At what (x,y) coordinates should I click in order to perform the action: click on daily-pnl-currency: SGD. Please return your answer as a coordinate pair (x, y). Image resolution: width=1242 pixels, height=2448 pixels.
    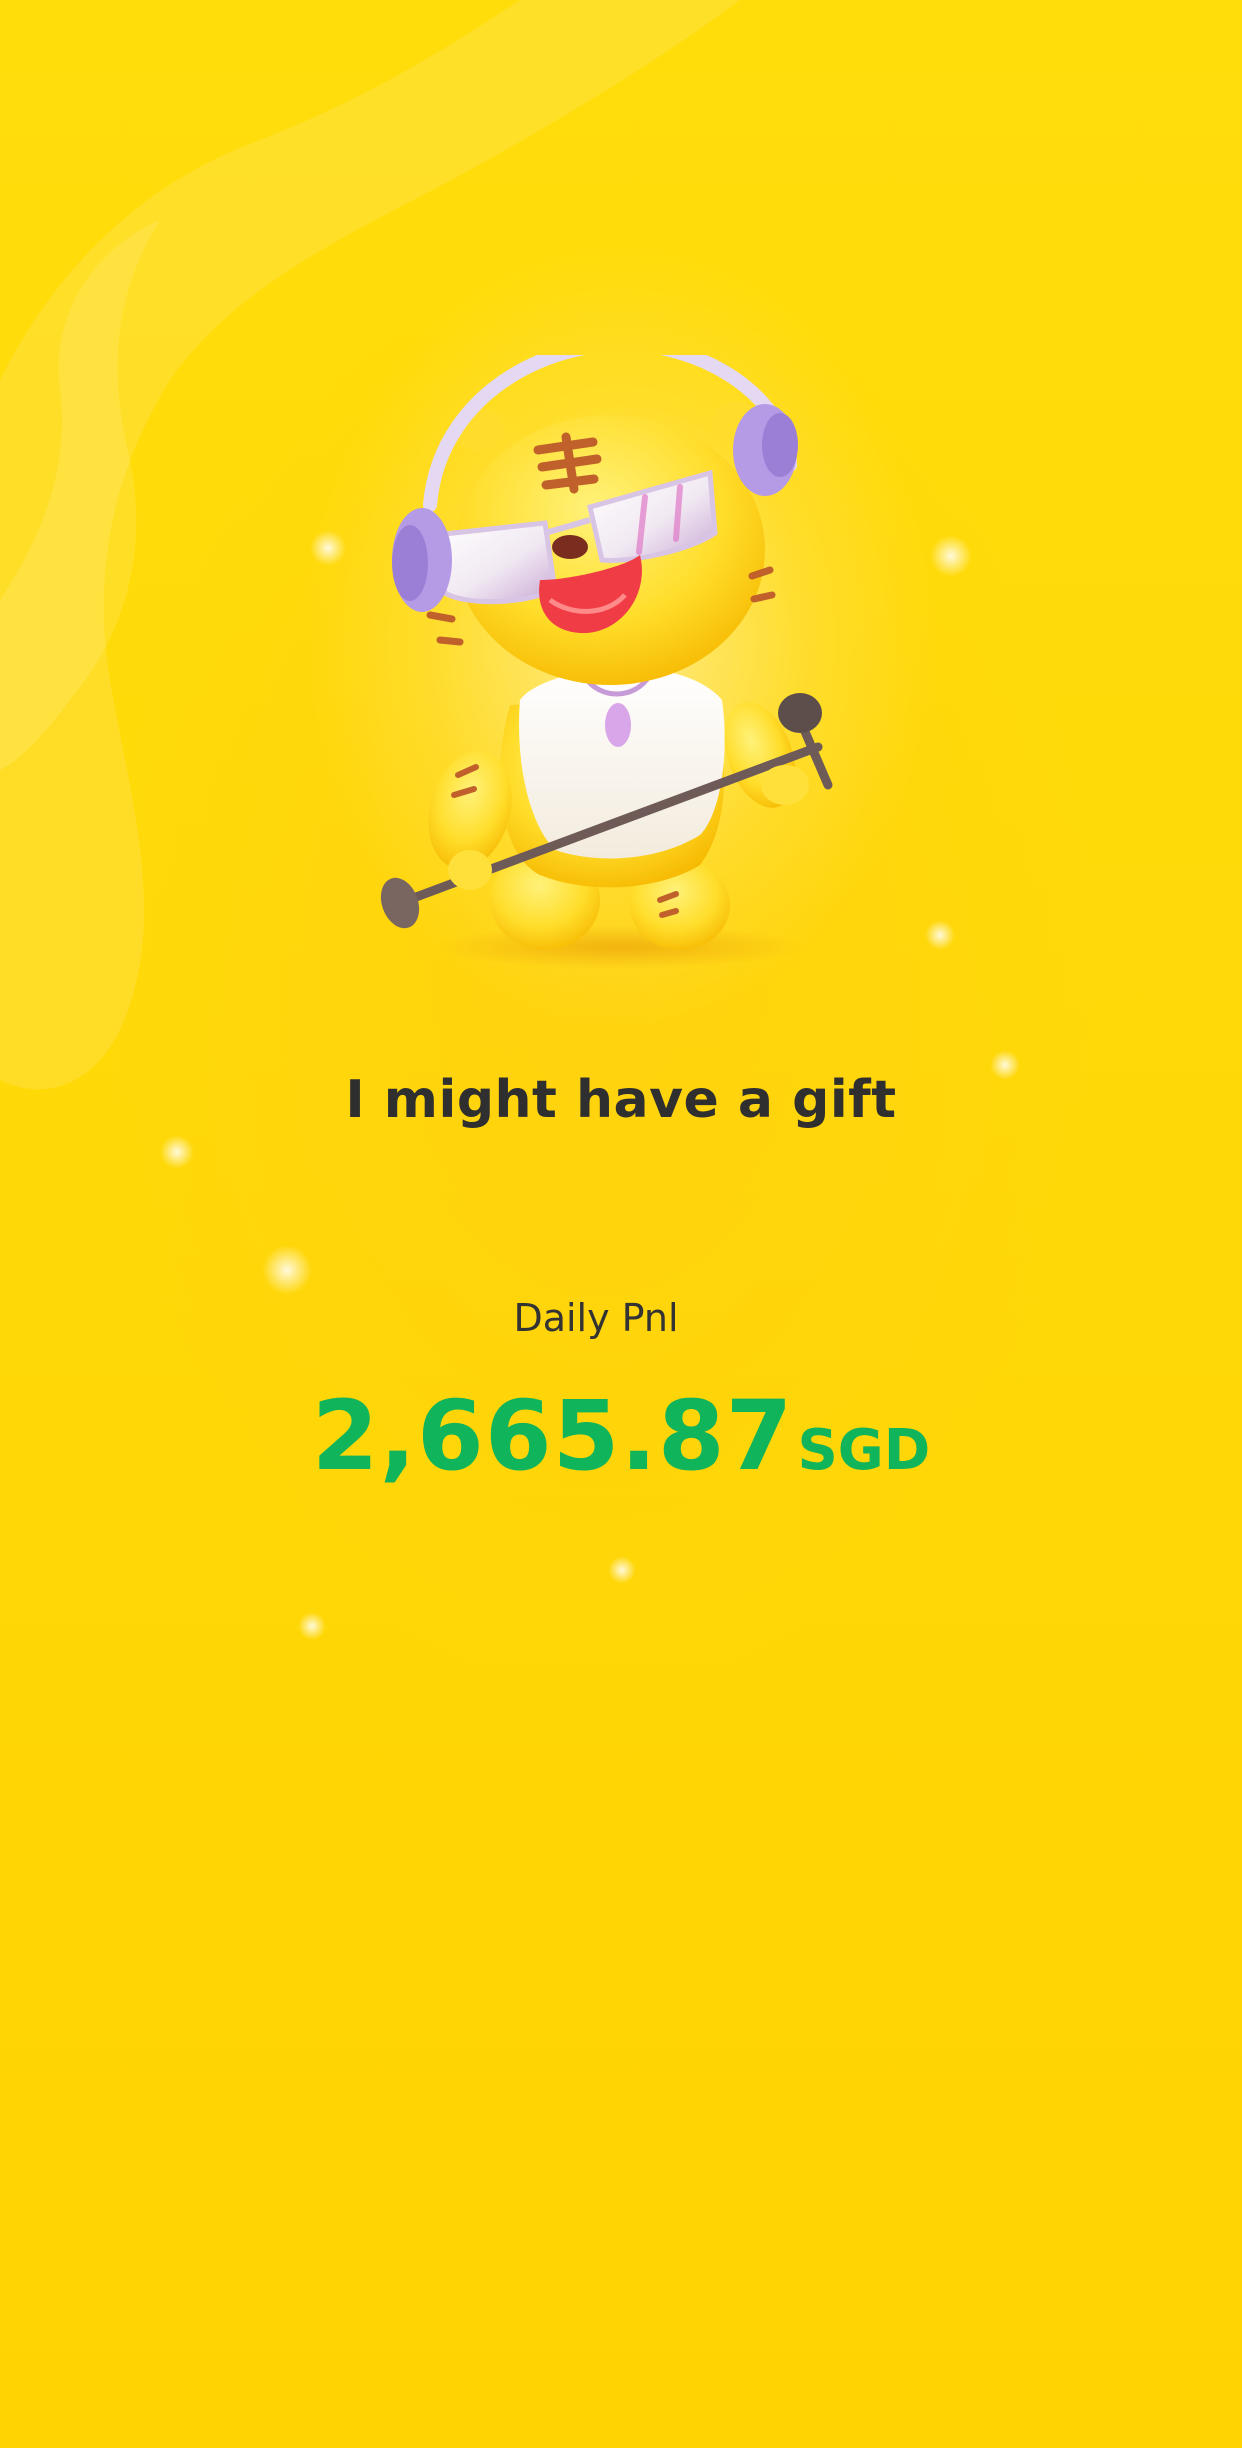
    Looking at the image, I should click on (864, 1450).